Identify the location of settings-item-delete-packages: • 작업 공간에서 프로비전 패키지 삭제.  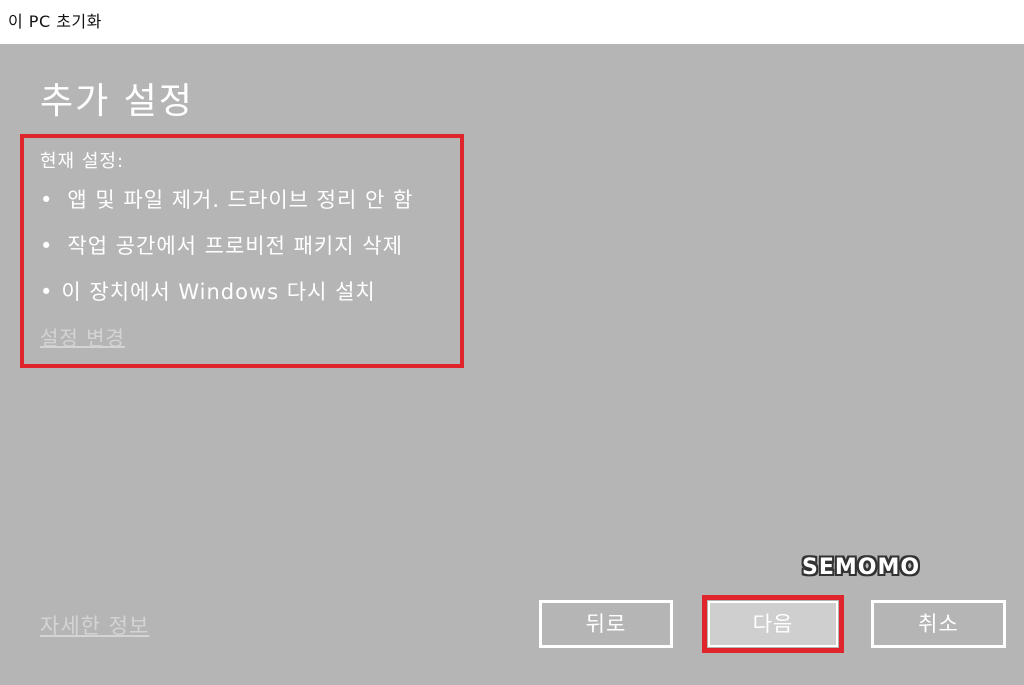
(221, 245).